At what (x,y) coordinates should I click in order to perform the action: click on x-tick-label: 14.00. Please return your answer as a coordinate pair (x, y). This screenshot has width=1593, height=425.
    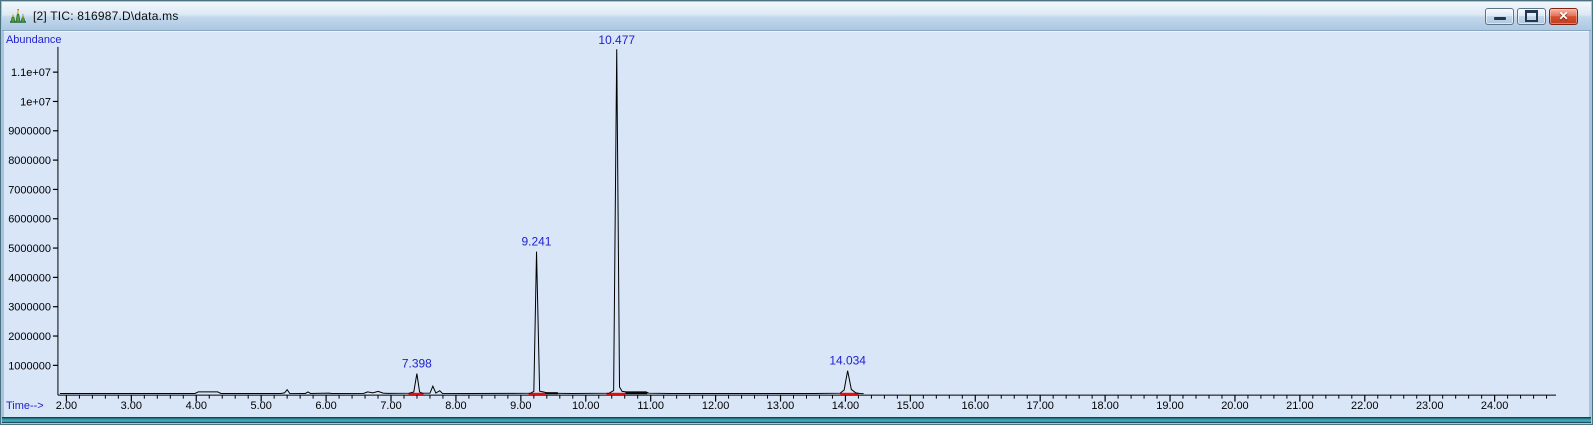
    Looking at the image, I should click on (845, 406).